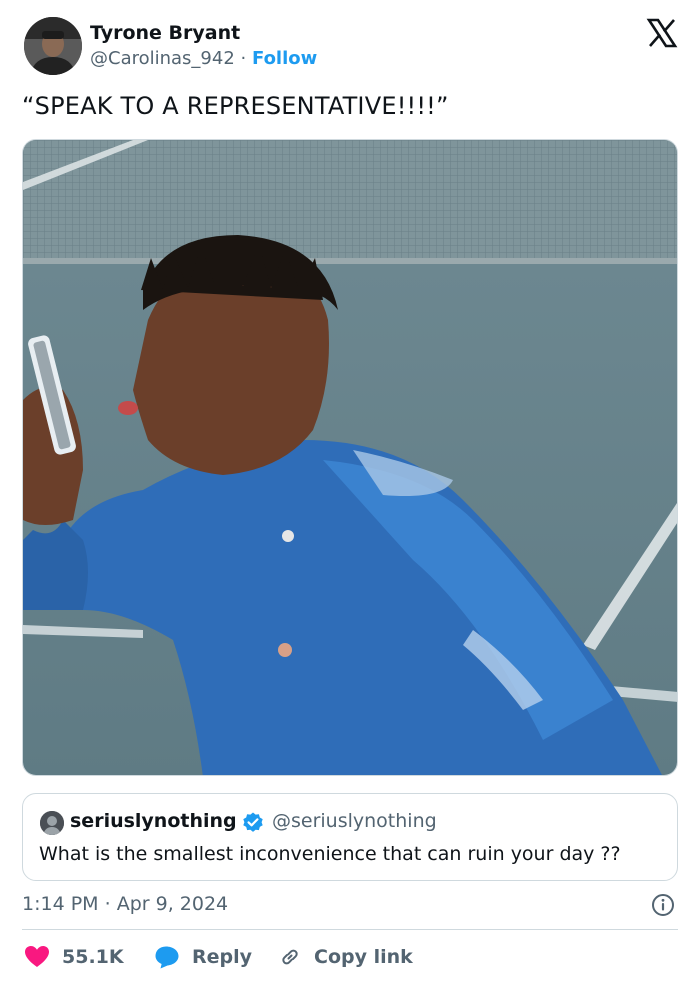 The width and height of the screenshot is (700, 984). What do you see at coordinates (290, 957) in the screenshot?
I see `link-icon` at bounding box center [290, 957].